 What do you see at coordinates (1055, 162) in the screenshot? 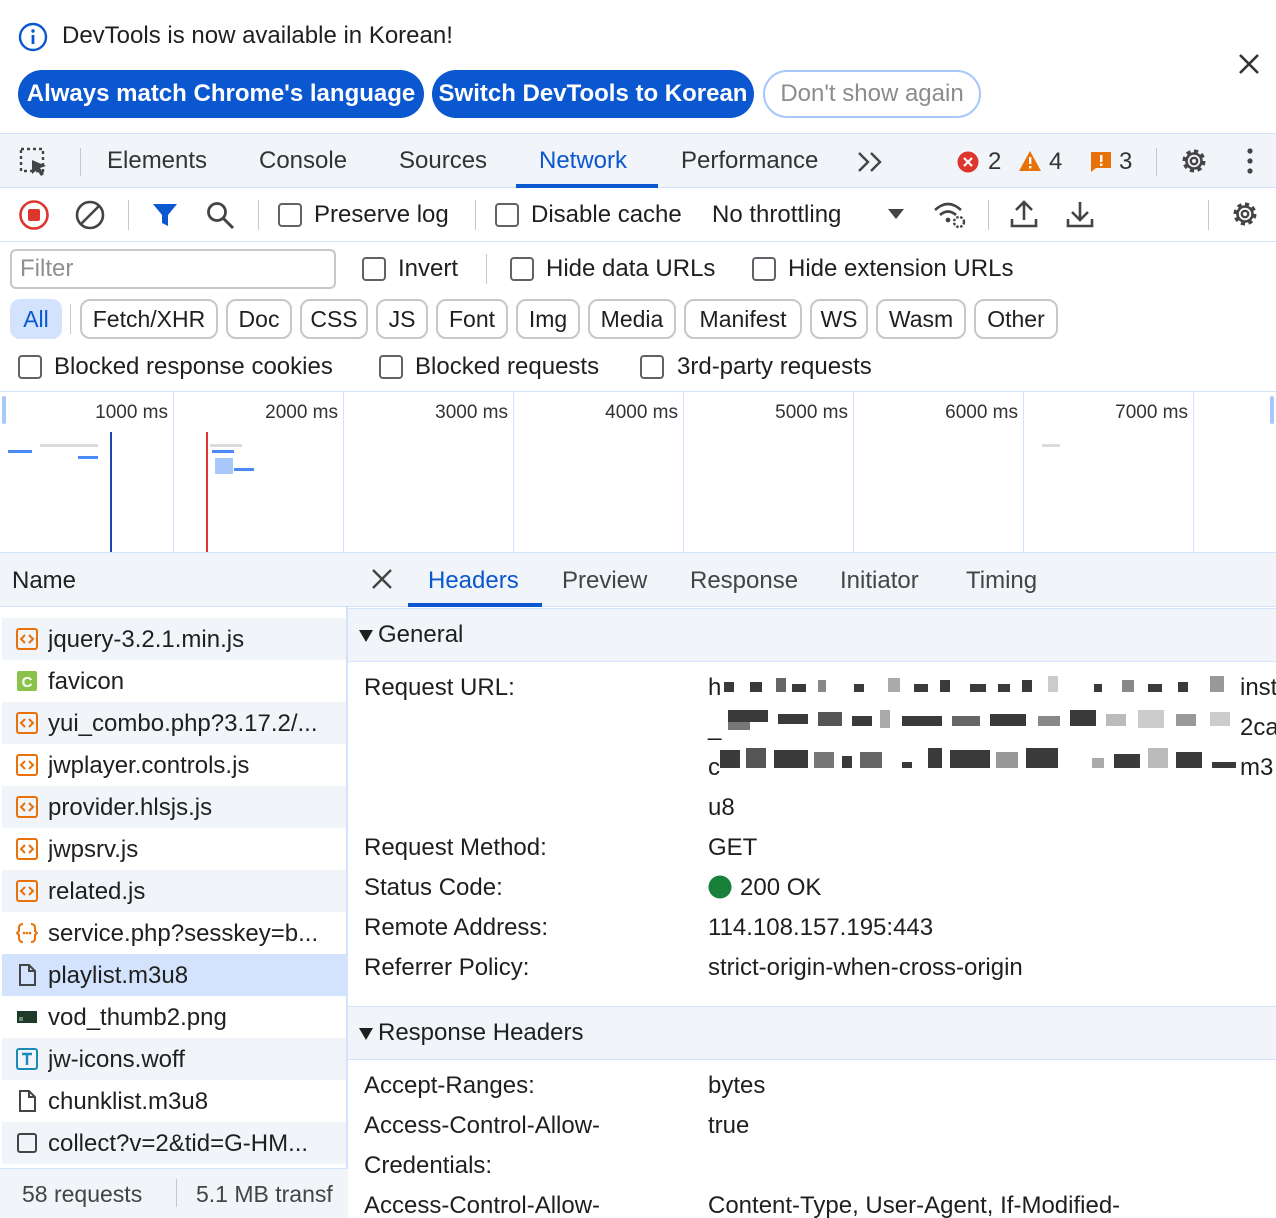
I see `warning-count: 4` at bounding box center [1055, 162].